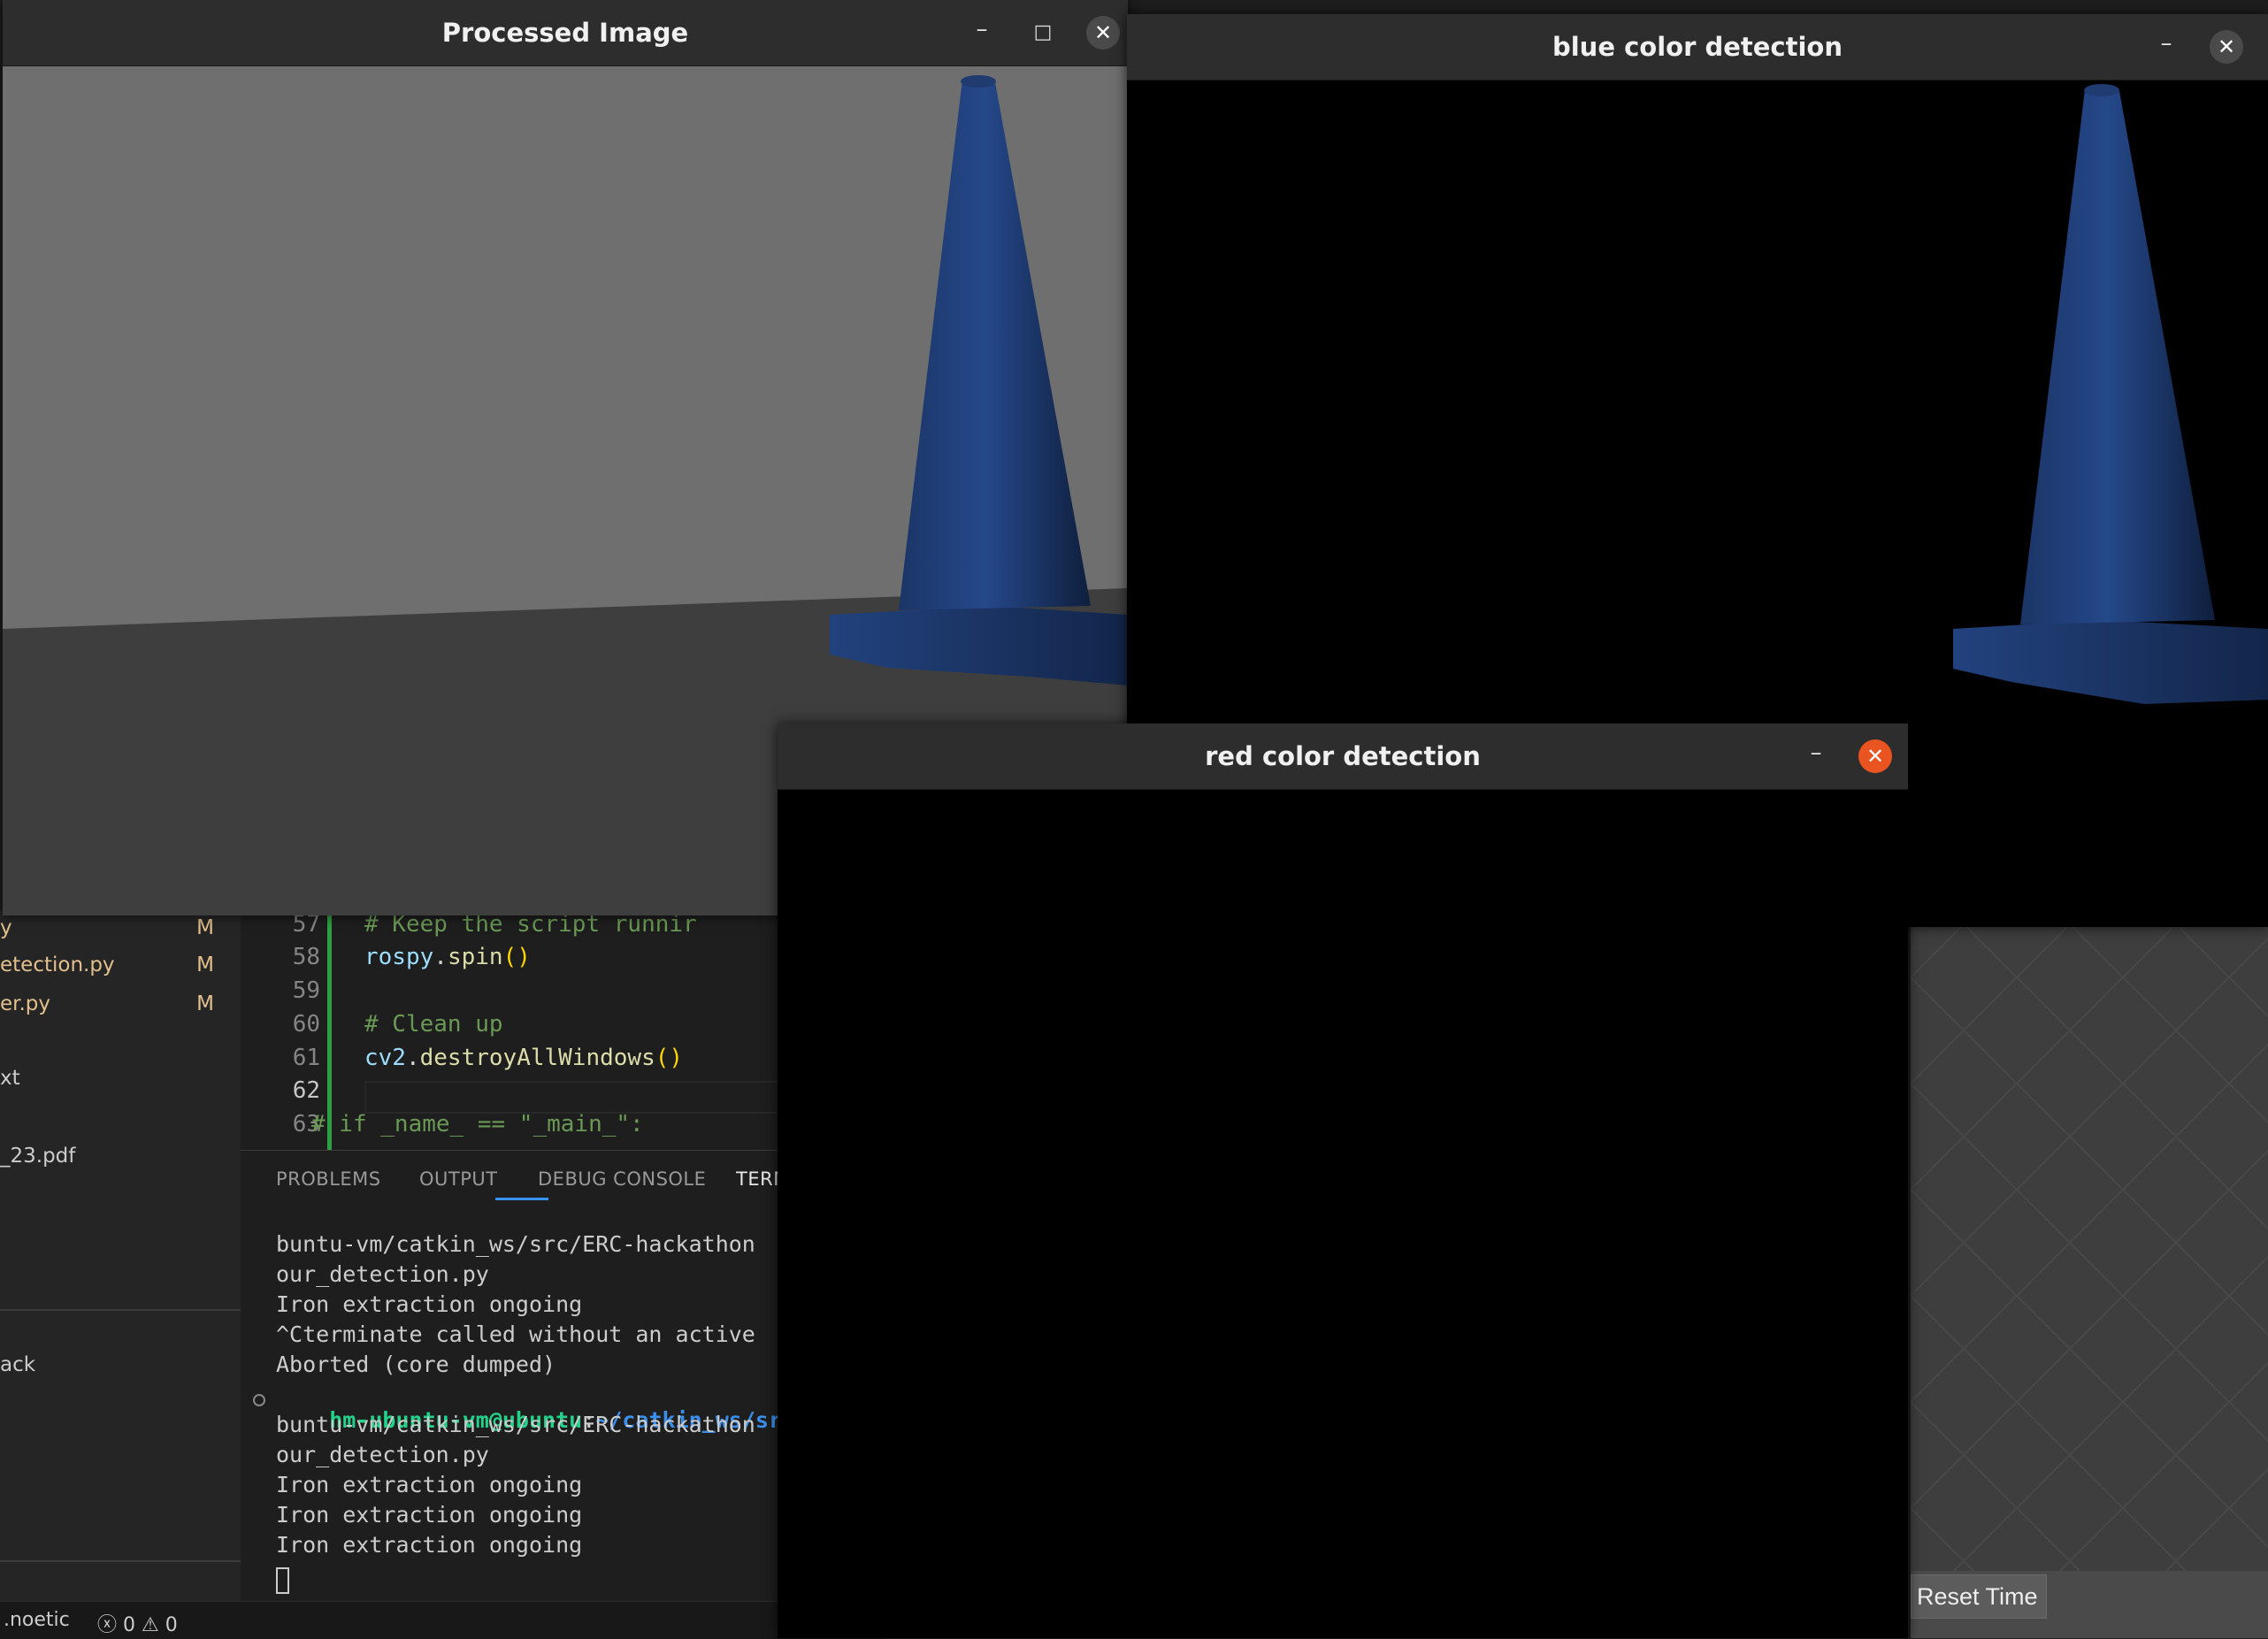 The image size is (2268, 1639). What do you see at coordinates (137, 1623) in the screenshot?
I see `status-problems: ⓧ 0 ⚠ 0` at bounding box center [137, 1623].